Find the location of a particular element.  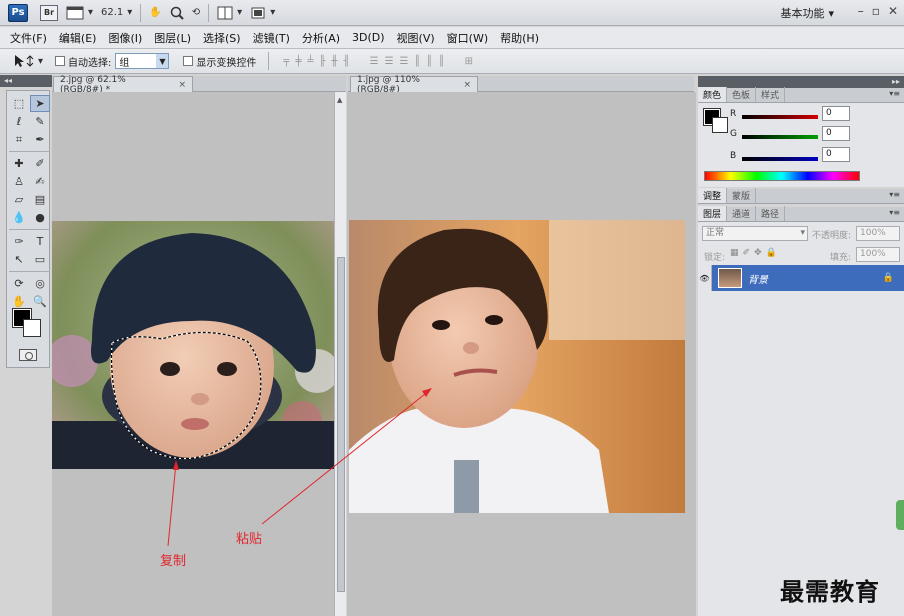

tab-styles: 样式 is located at coordinates (771, 94).